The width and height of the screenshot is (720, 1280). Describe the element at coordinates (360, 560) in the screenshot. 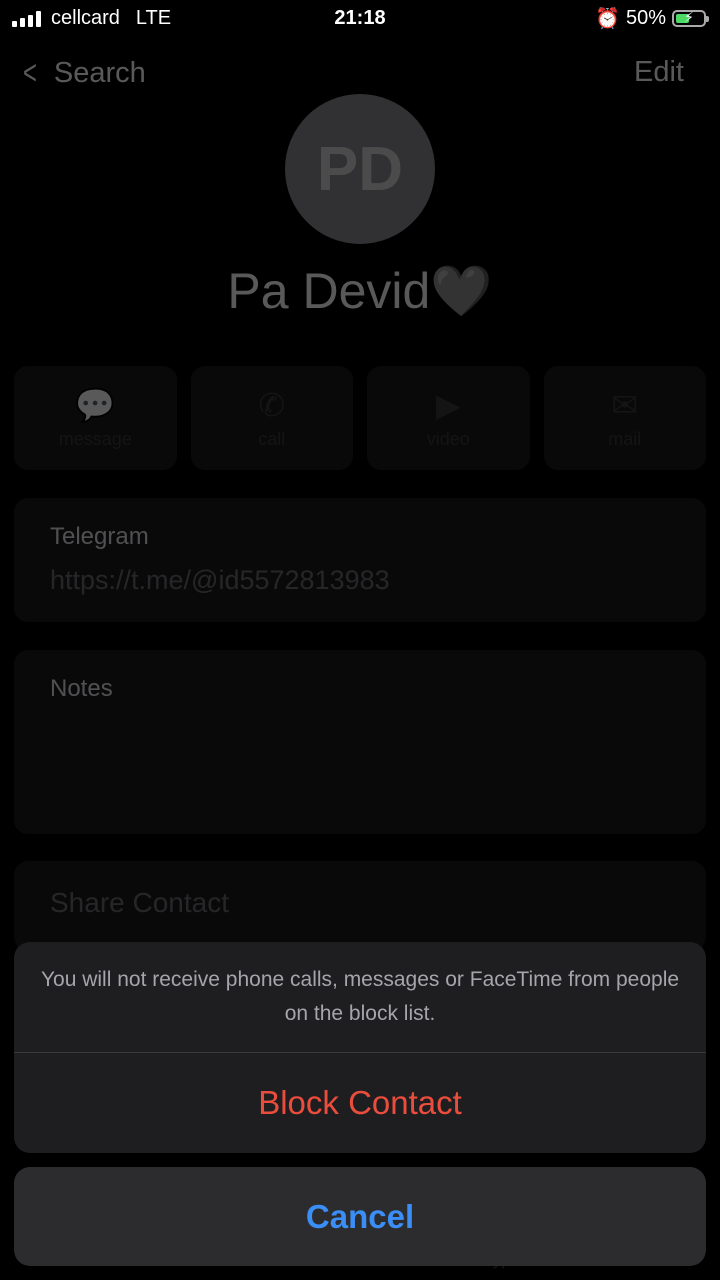

I see `telegram-field: Telegram https://t.me/@id5572813983` at that location.